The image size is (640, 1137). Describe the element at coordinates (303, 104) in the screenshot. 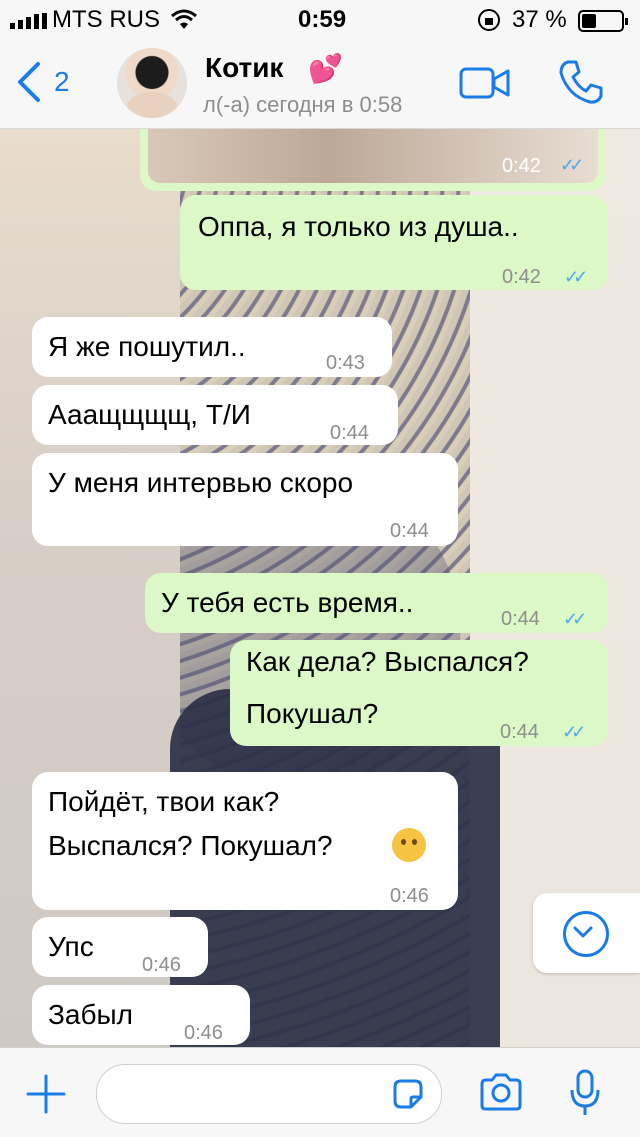

I see `last-seen-status: л(-а) сегодня в 0:58` at that location.